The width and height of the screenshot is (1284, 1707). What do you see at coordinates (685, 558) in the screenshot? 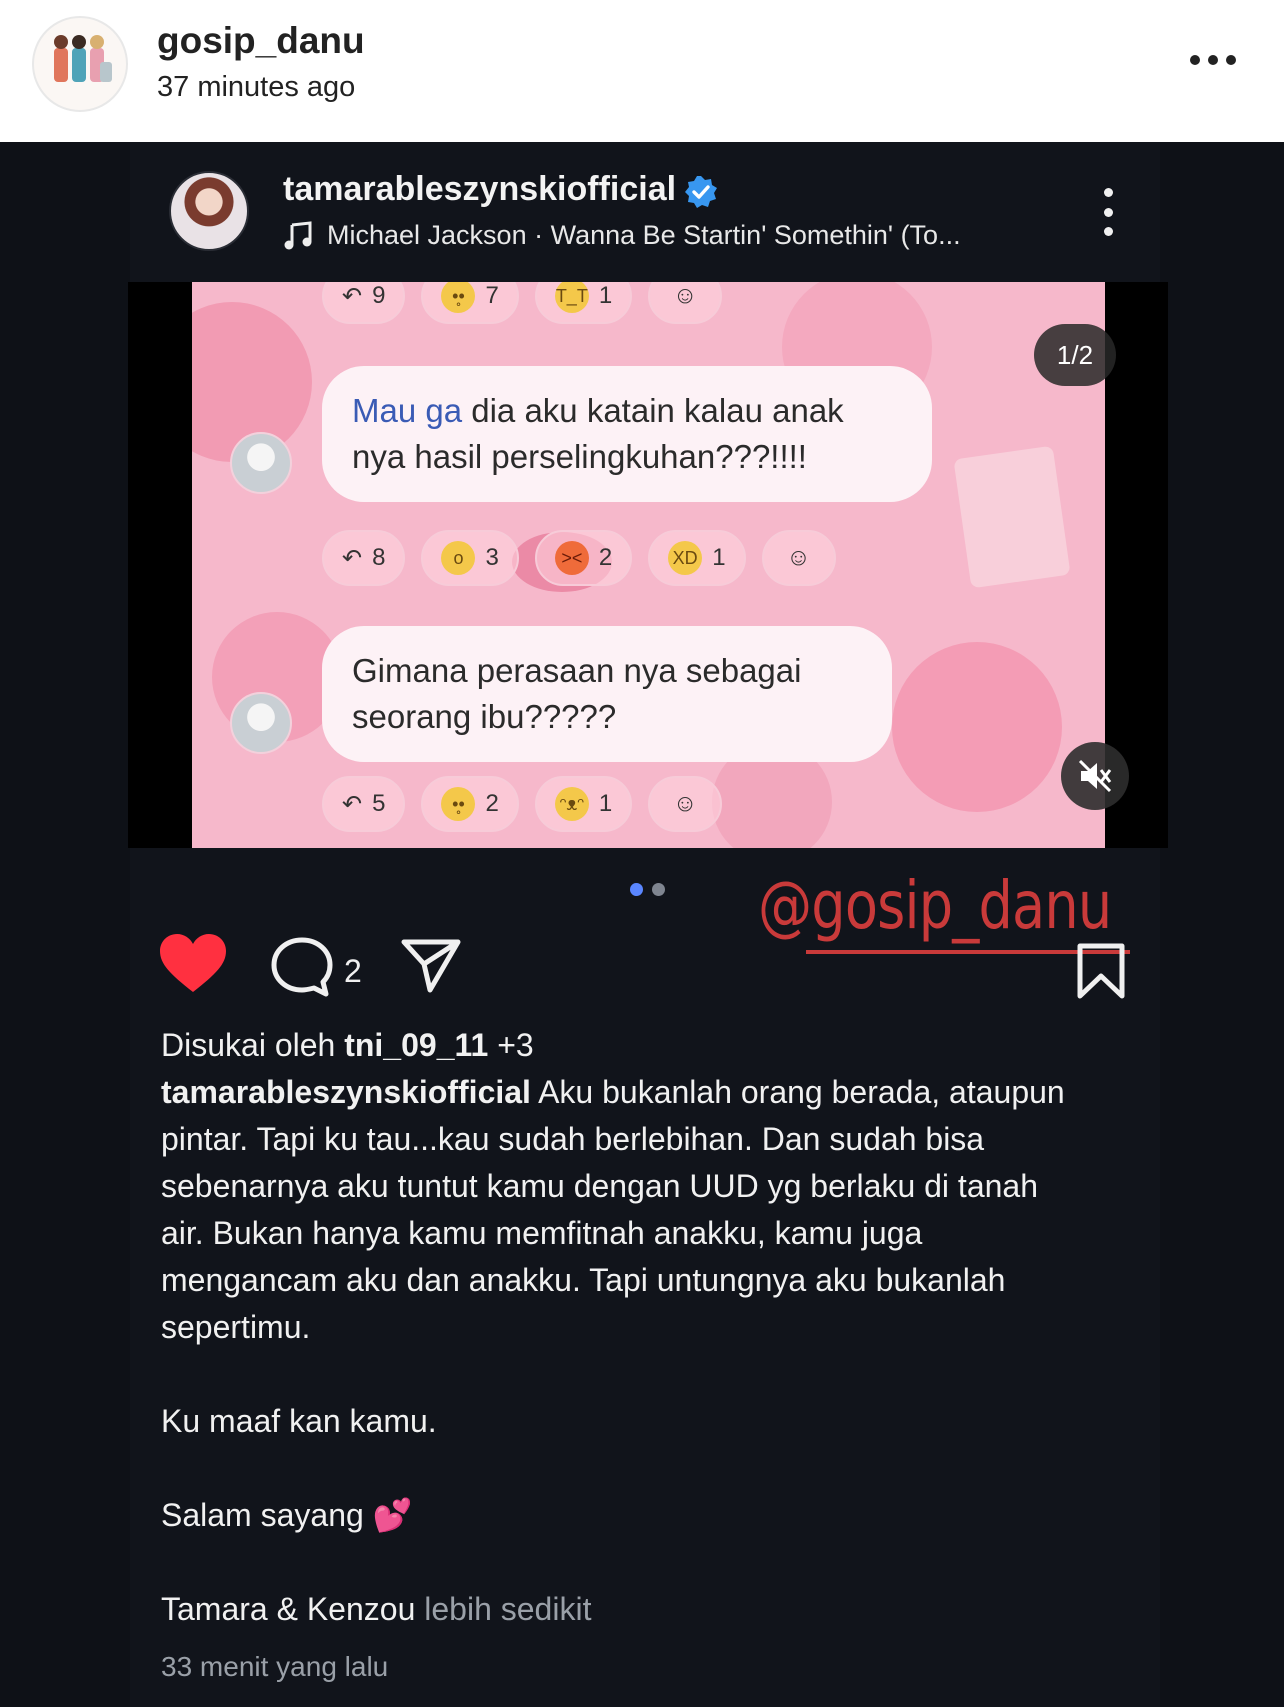
I see `laughing-emoji-icon: XD` at bounding box center [685, 558].